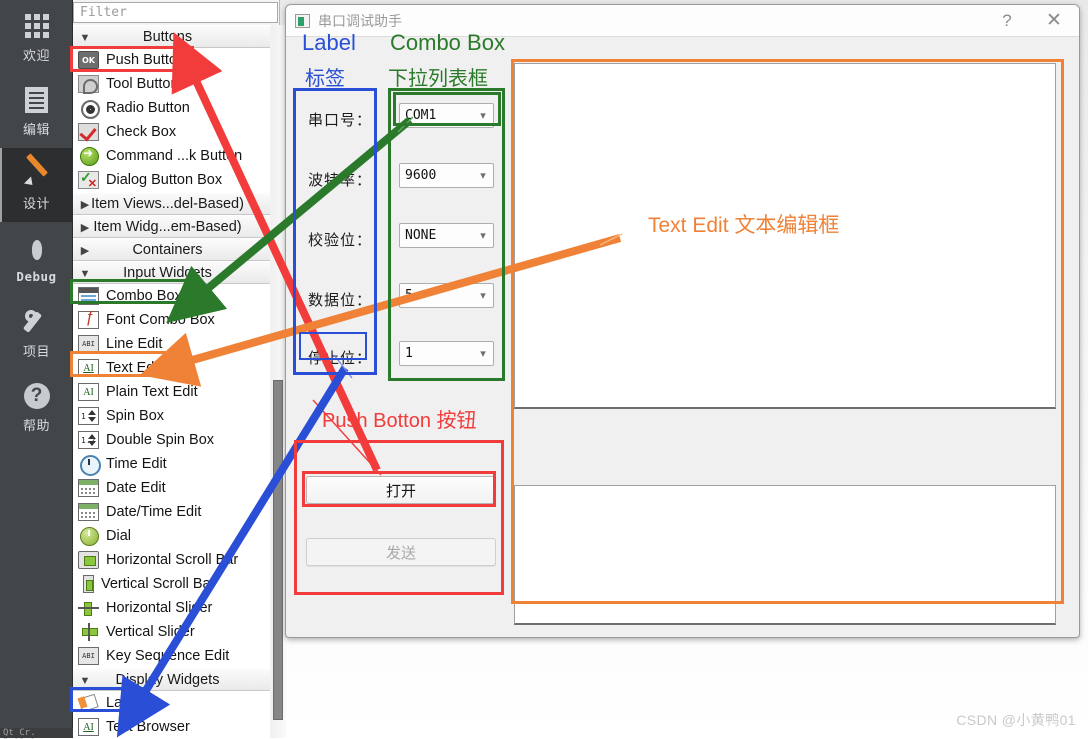  Describe the element at coordinates (340, 300) in the screenshot. I see `label-databits: 数据位：` at that location.